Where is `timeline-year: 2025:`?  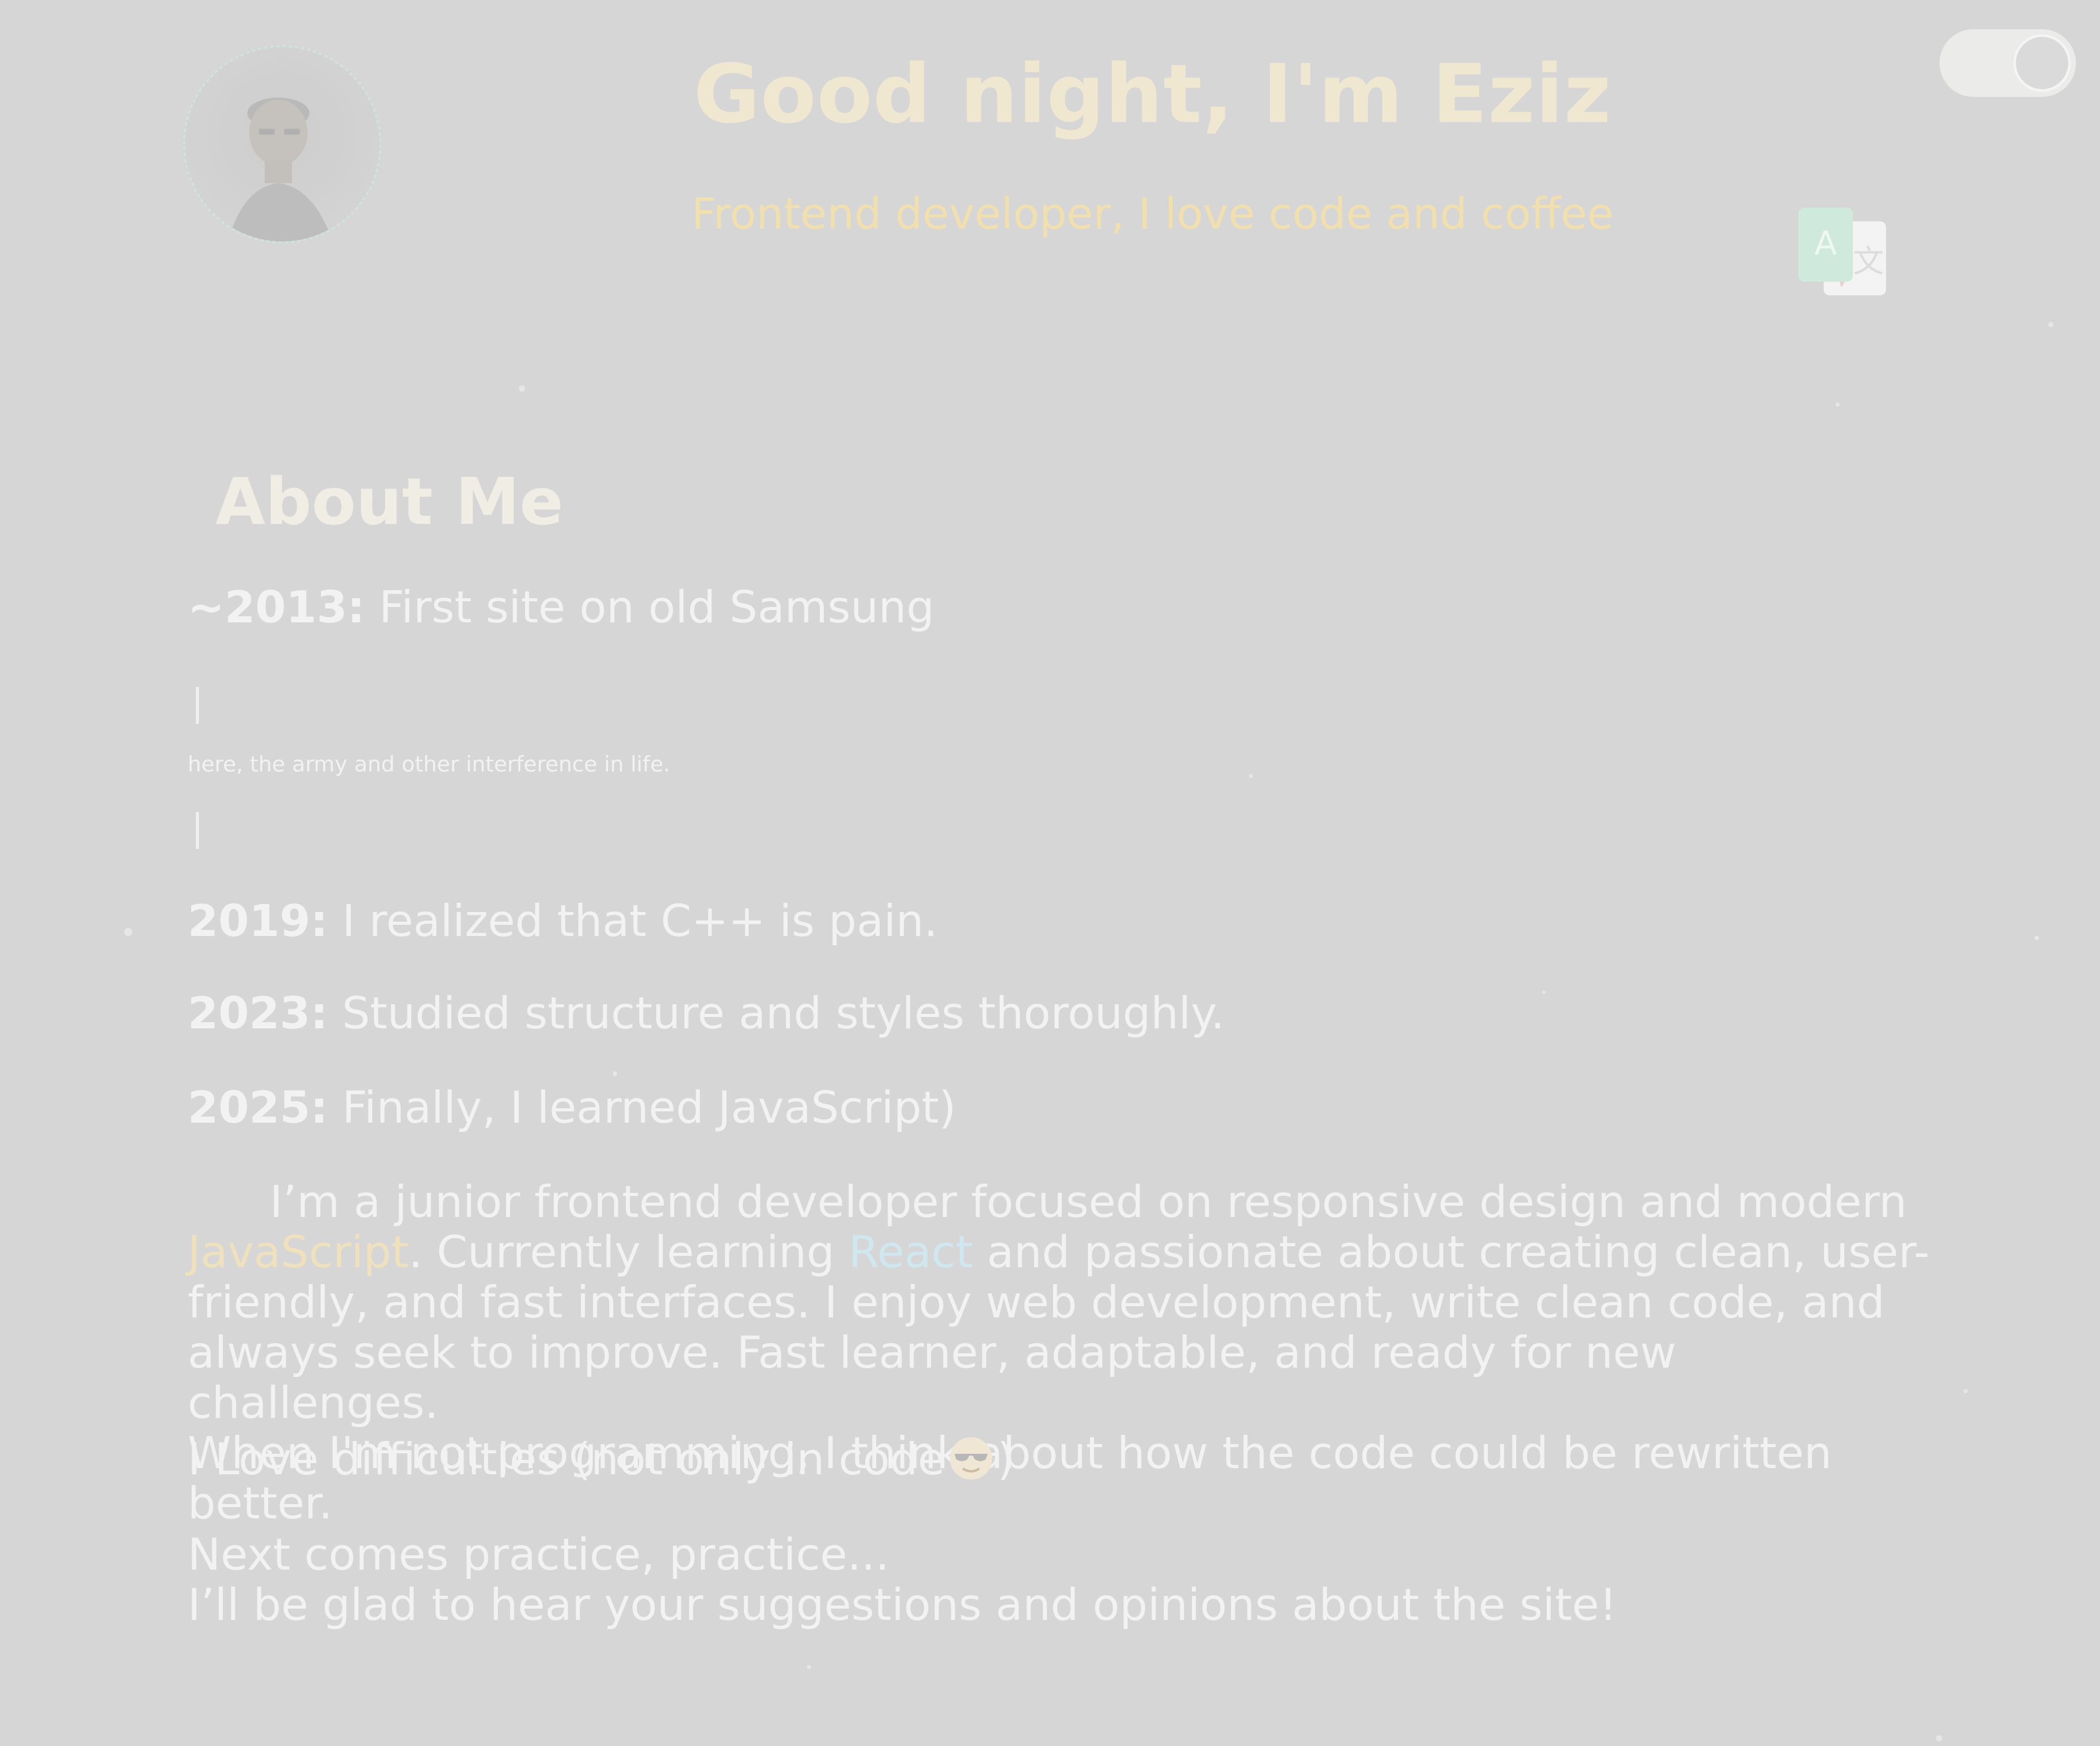 timeline-year: 2025: is located at coordinates (258, 1107).